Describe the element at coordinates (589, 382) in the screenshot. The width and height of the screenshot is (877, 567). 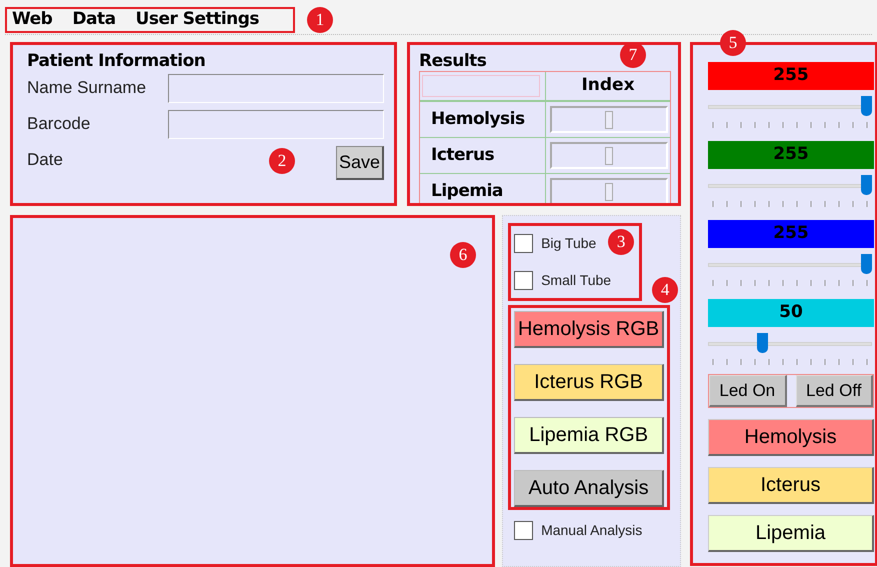
I see `rgb-button: Icterus RGB` at that location.